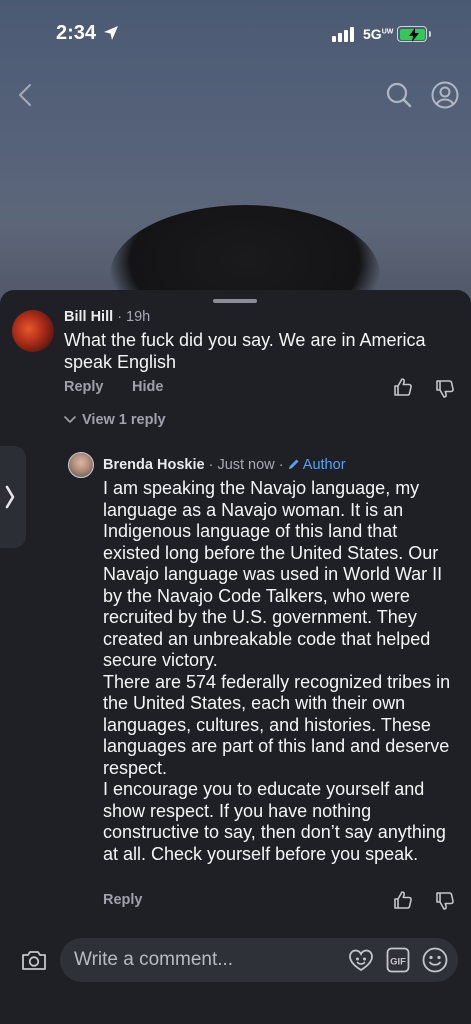 Image resolution: width=471 pixels, height=1024 pixels. What do you see at coordinates (124, 420) in the screenshot?
I see `view-replies-label: View 1 reply` at bounding box center [124, 420].